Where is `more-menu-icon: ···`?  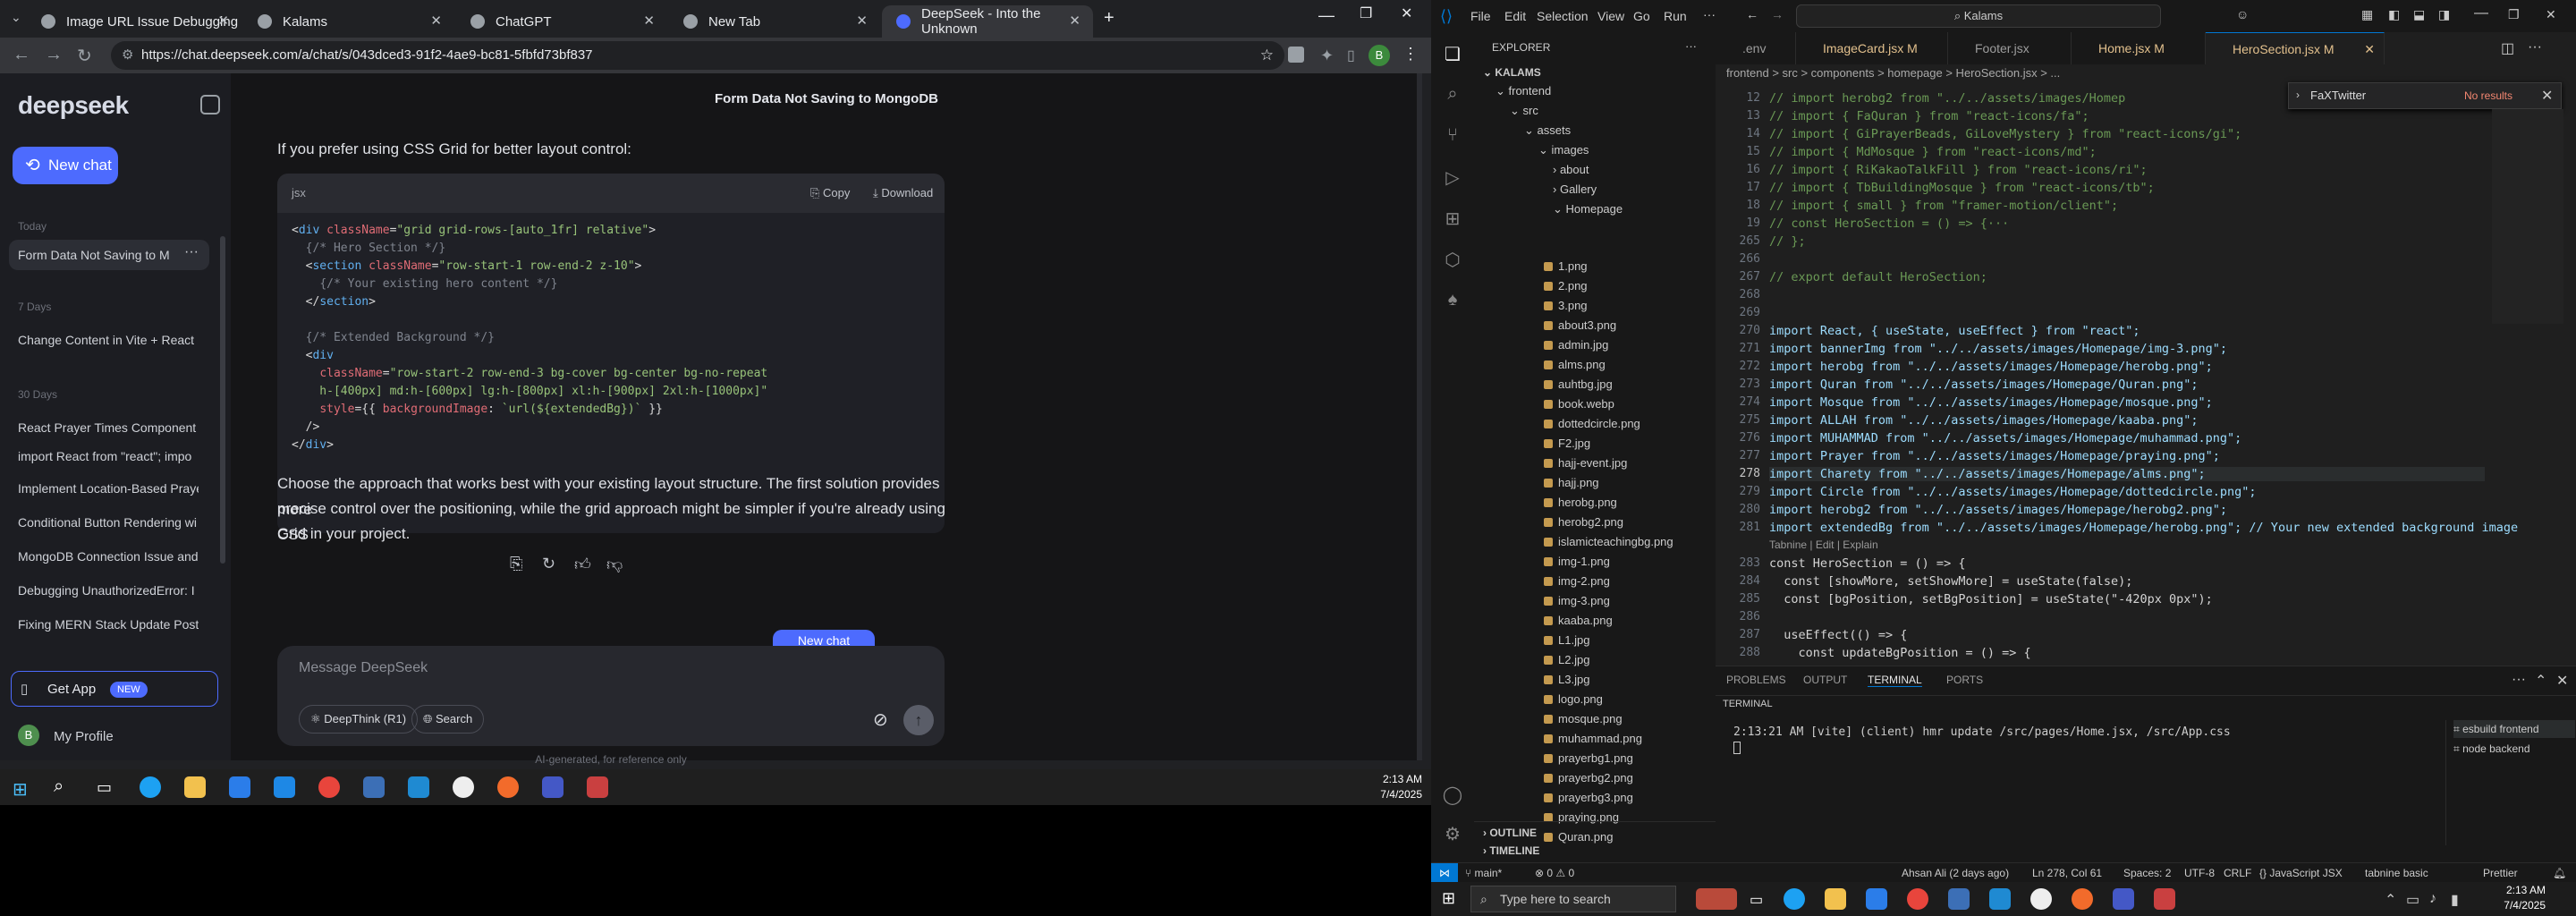 more-menu-icon: ··· is located at coordinates (1709, 14).